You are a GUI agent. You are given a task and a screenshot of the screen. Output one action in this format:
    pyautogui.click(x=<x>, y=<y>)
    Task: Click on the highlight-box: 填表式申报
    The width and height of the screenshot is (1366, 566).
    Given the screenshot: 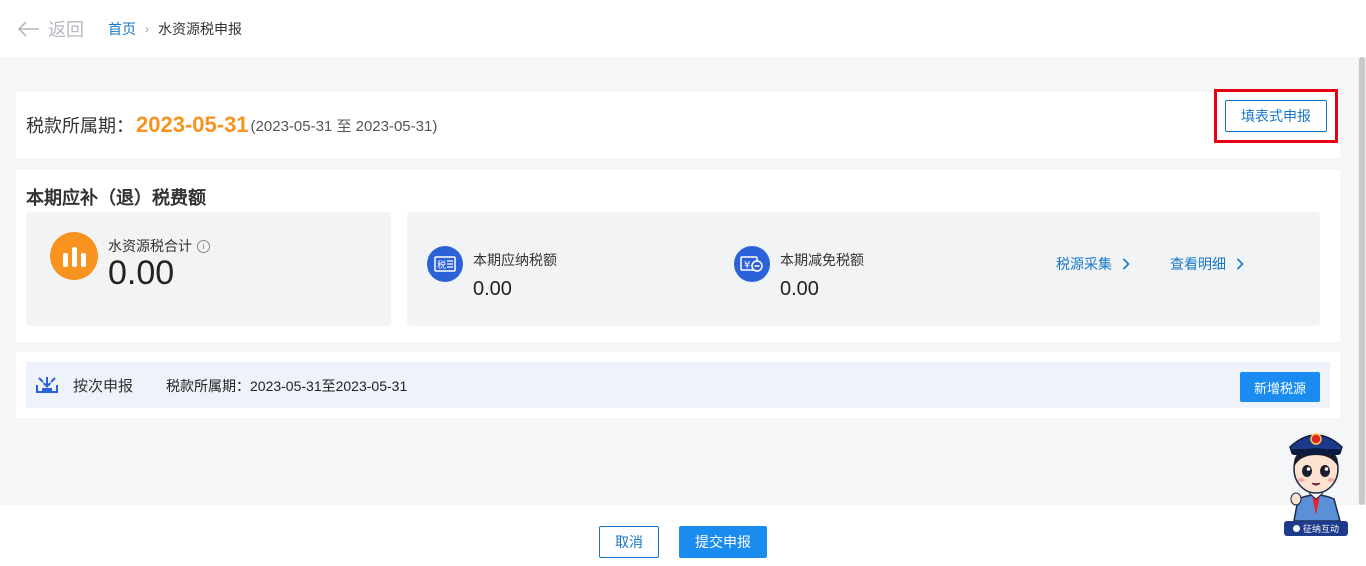 What is the action you would take?
    pyautogui.click(x=1276, y=116)
    